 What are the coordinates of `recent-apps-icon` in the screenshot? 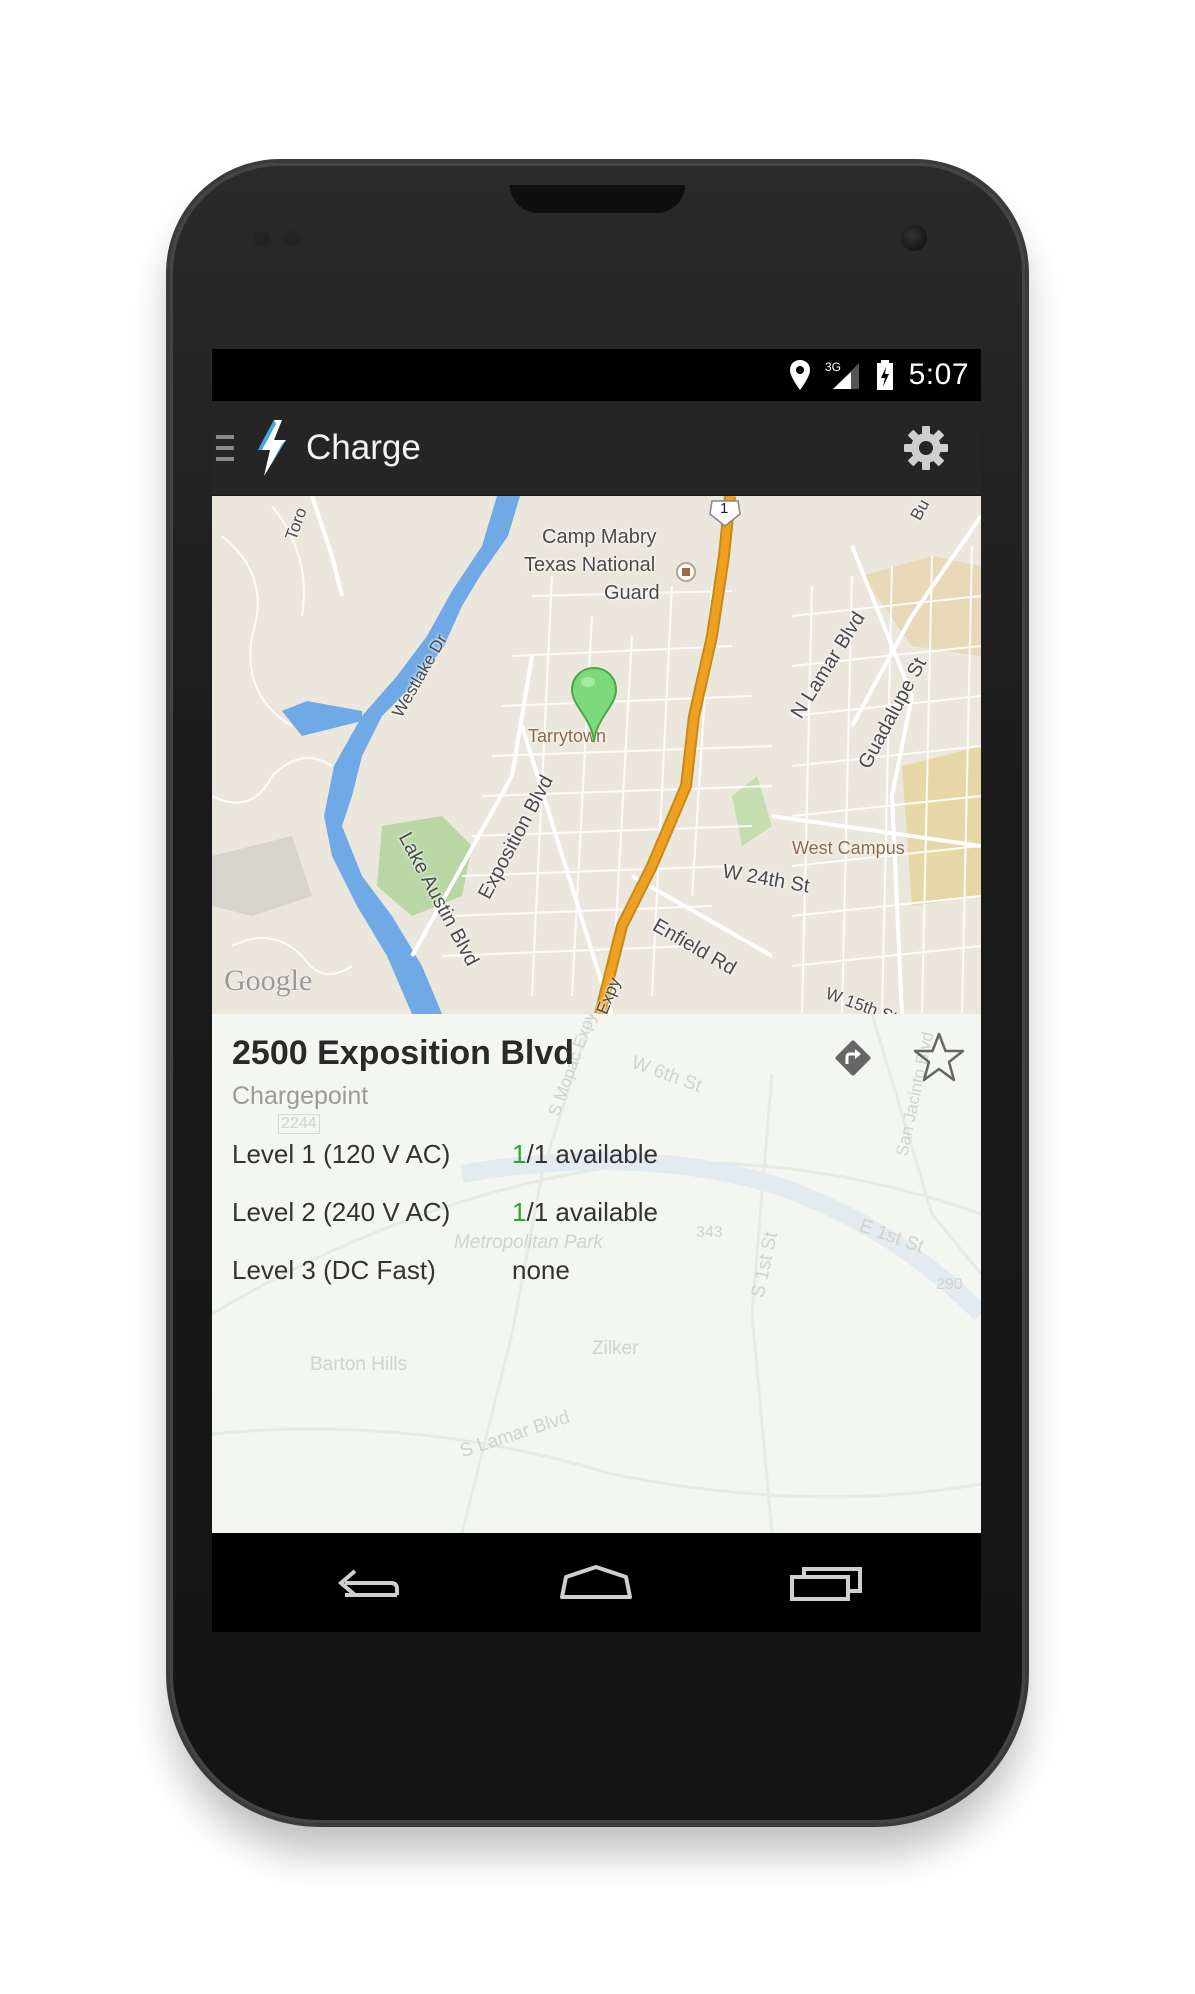 It's located at (826, 1582).